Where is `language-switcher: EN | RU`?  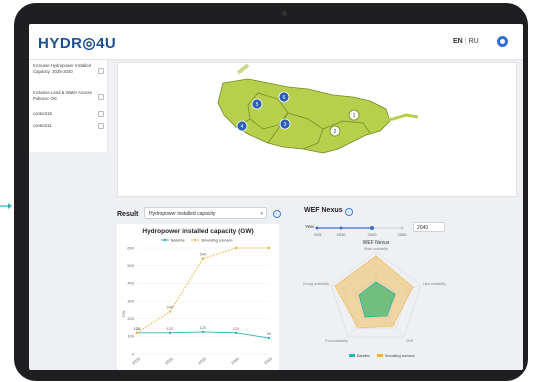
language-switcher: EN | RU is located at coordinates (466, 41).